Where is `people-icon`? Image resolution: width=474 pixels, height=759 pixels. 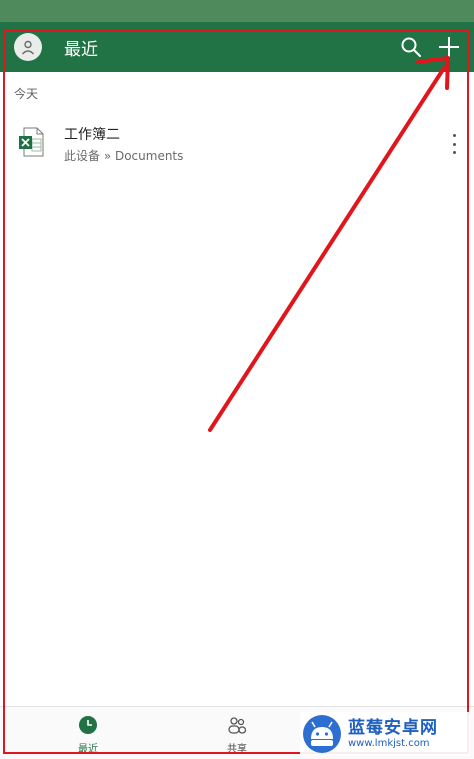
people-icon is located at coordinates (237, 725).